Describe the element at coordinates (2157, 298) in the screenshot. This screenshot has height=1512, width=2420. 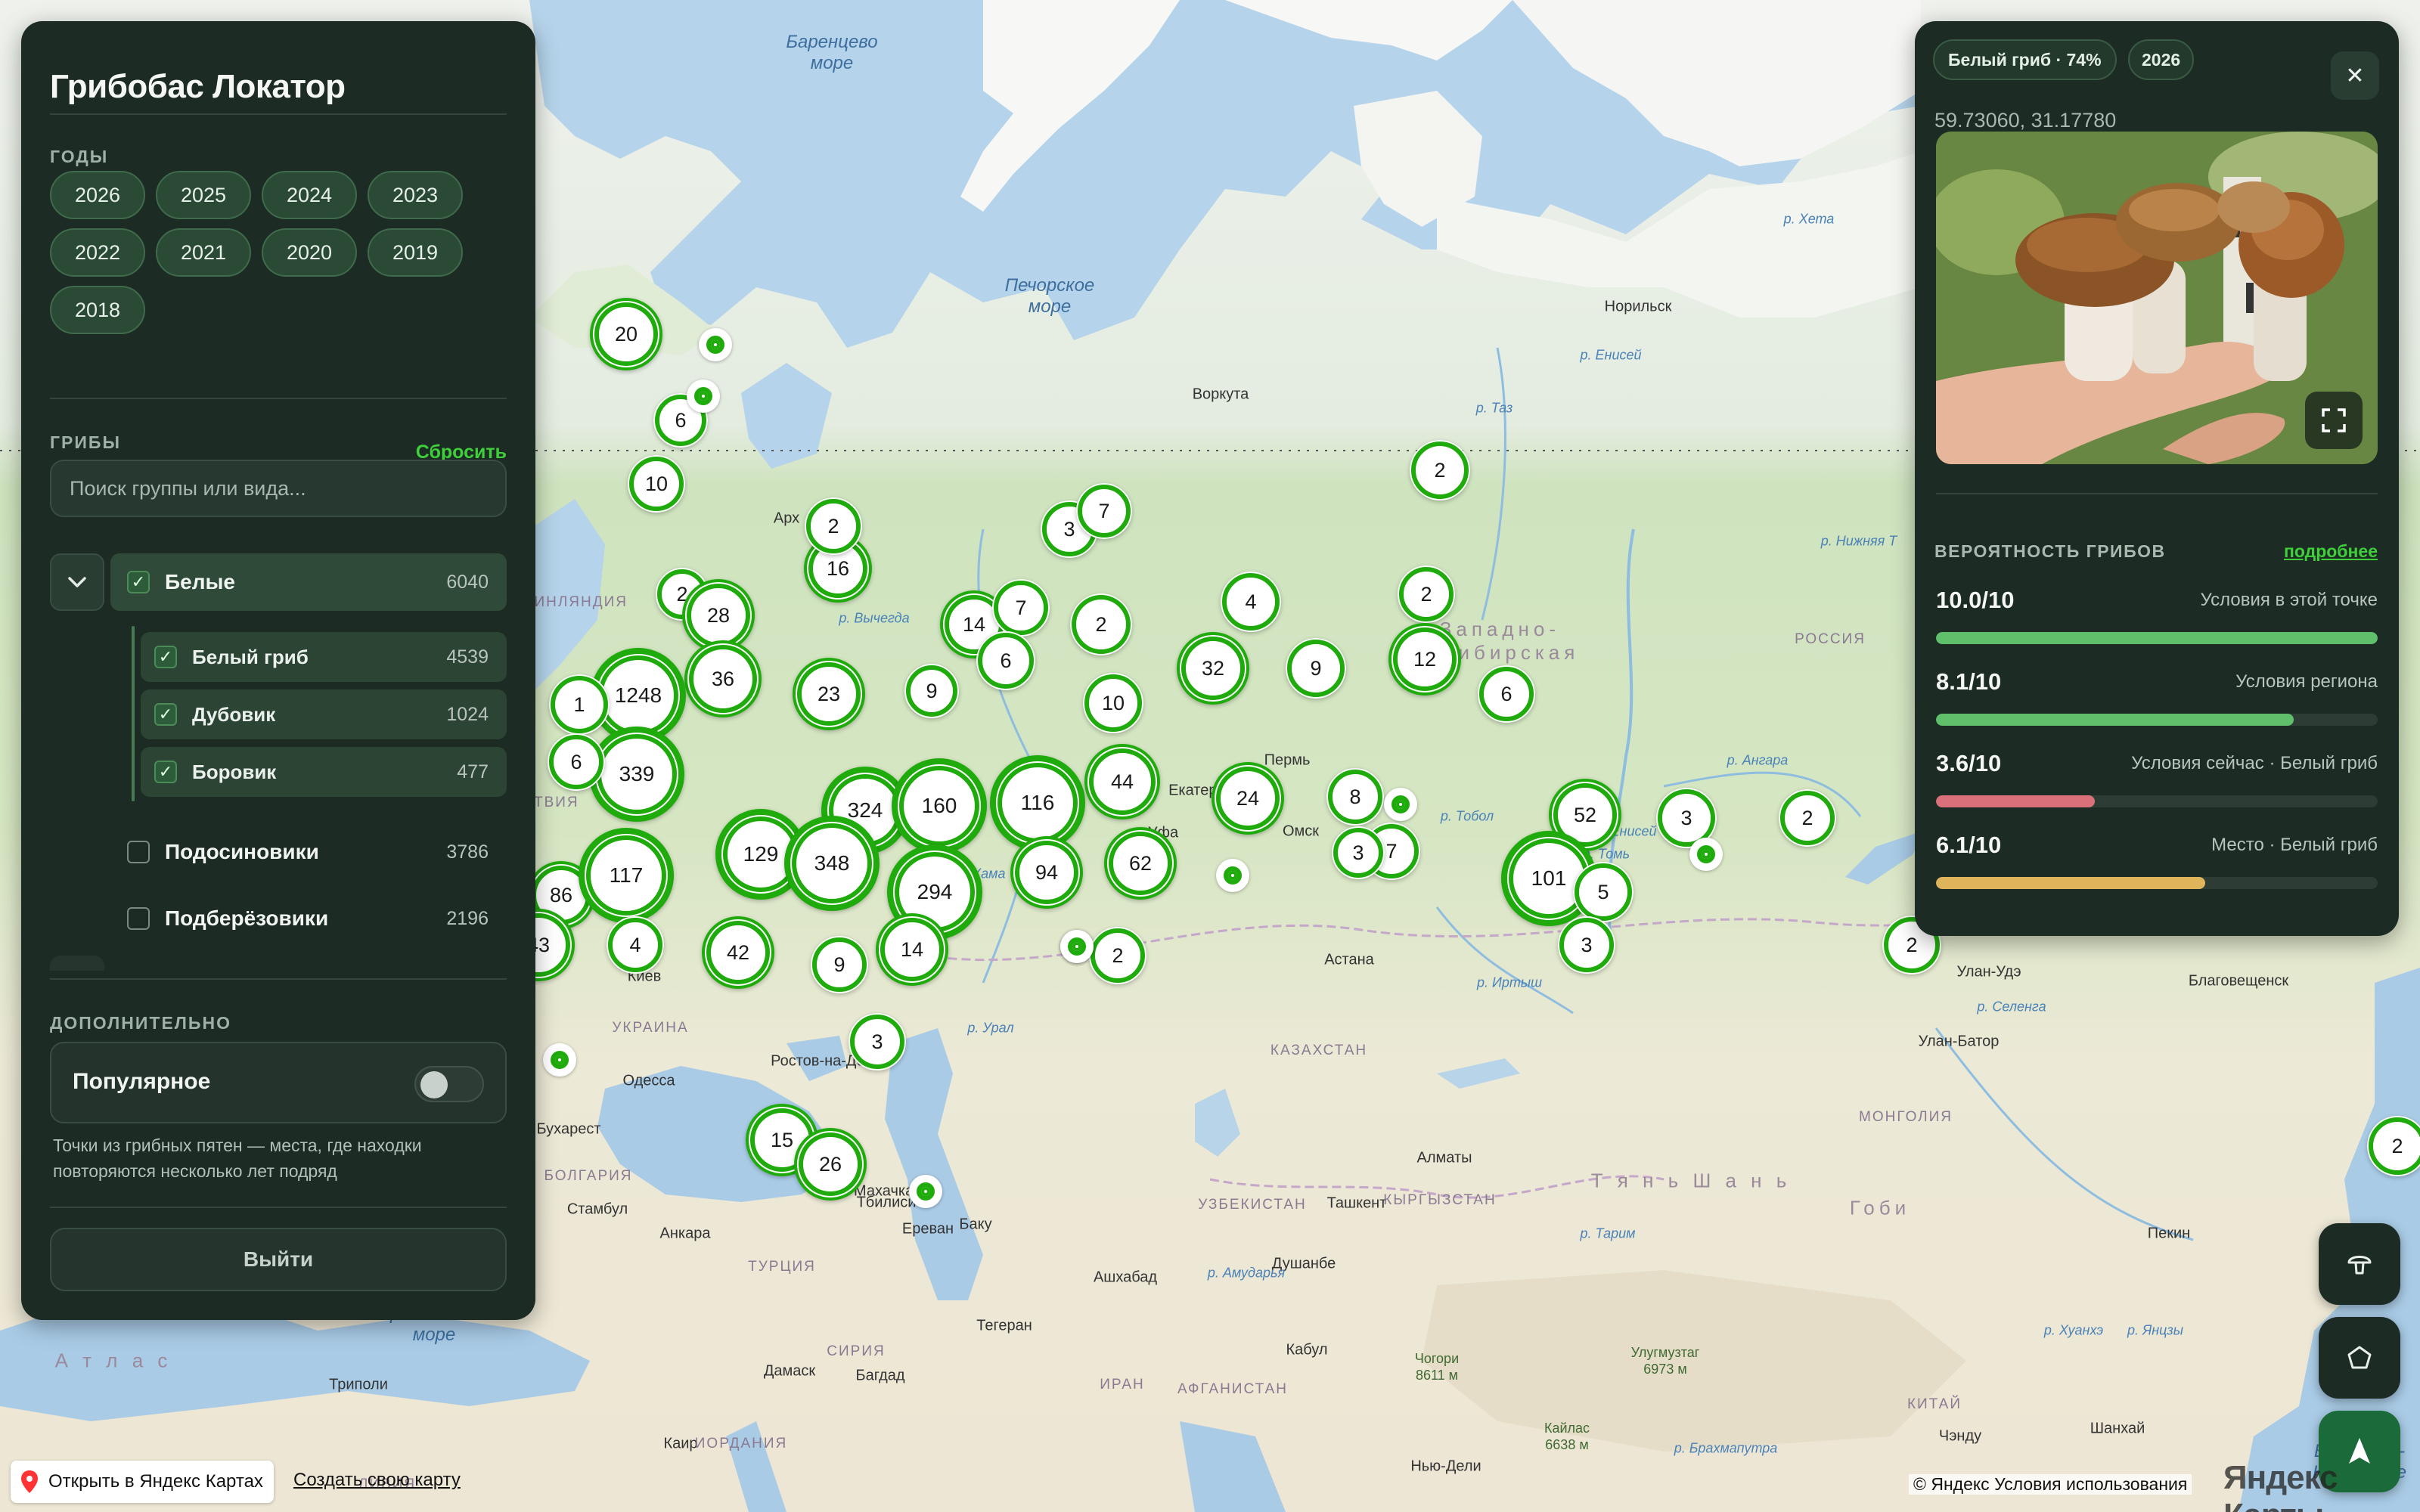
I see `mushroom-photo` at that location.